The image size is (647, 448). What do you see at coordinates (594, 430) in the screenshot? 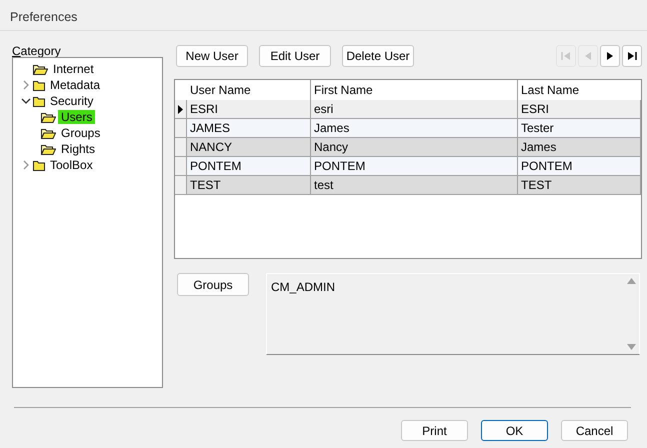
I see `dialog-button: Cancel` at bounding box center [594, 430].